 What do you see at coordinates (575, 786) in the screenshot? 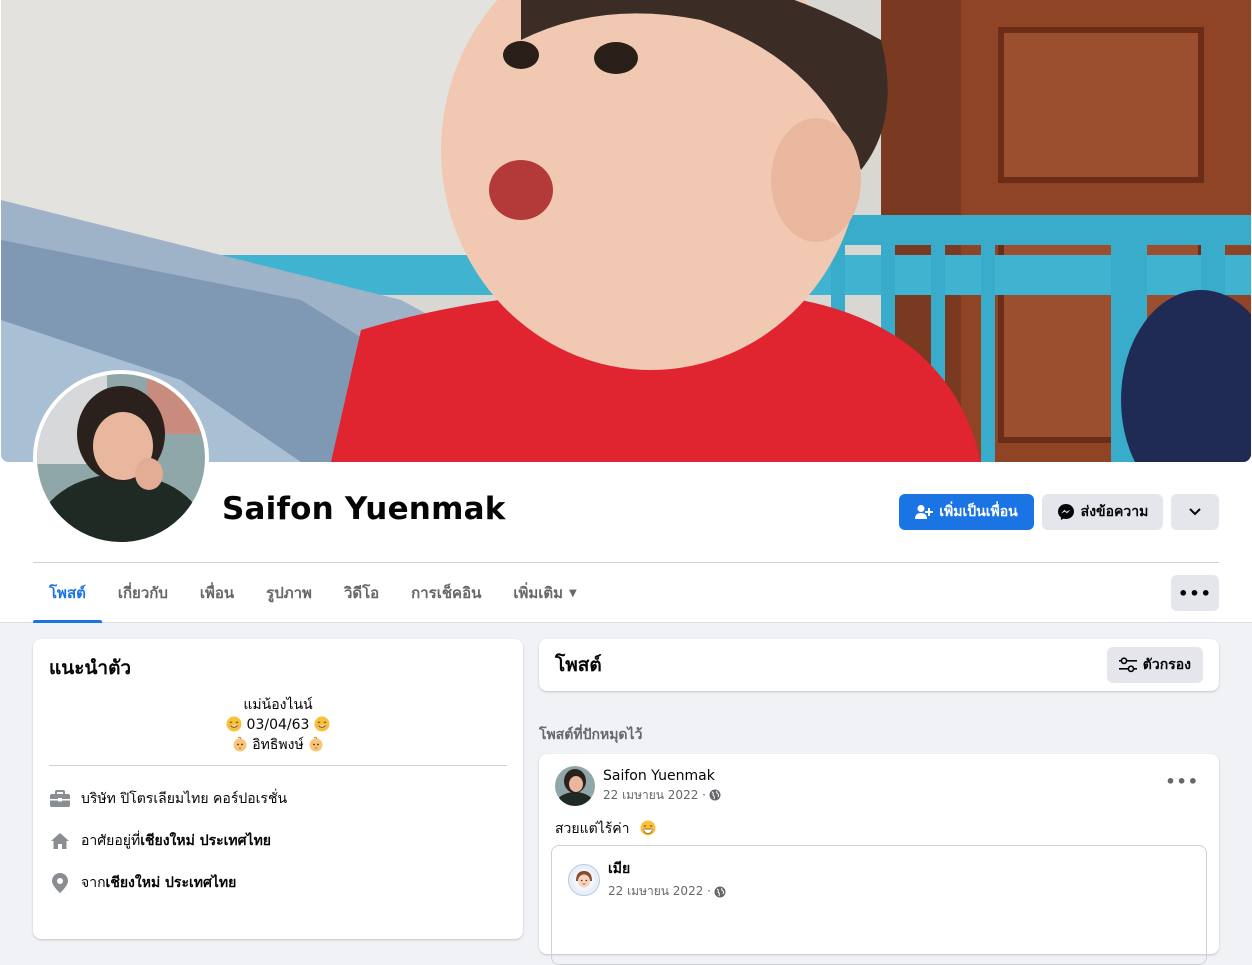
I see `post-author-avatar` at bounding box center [575, 786].